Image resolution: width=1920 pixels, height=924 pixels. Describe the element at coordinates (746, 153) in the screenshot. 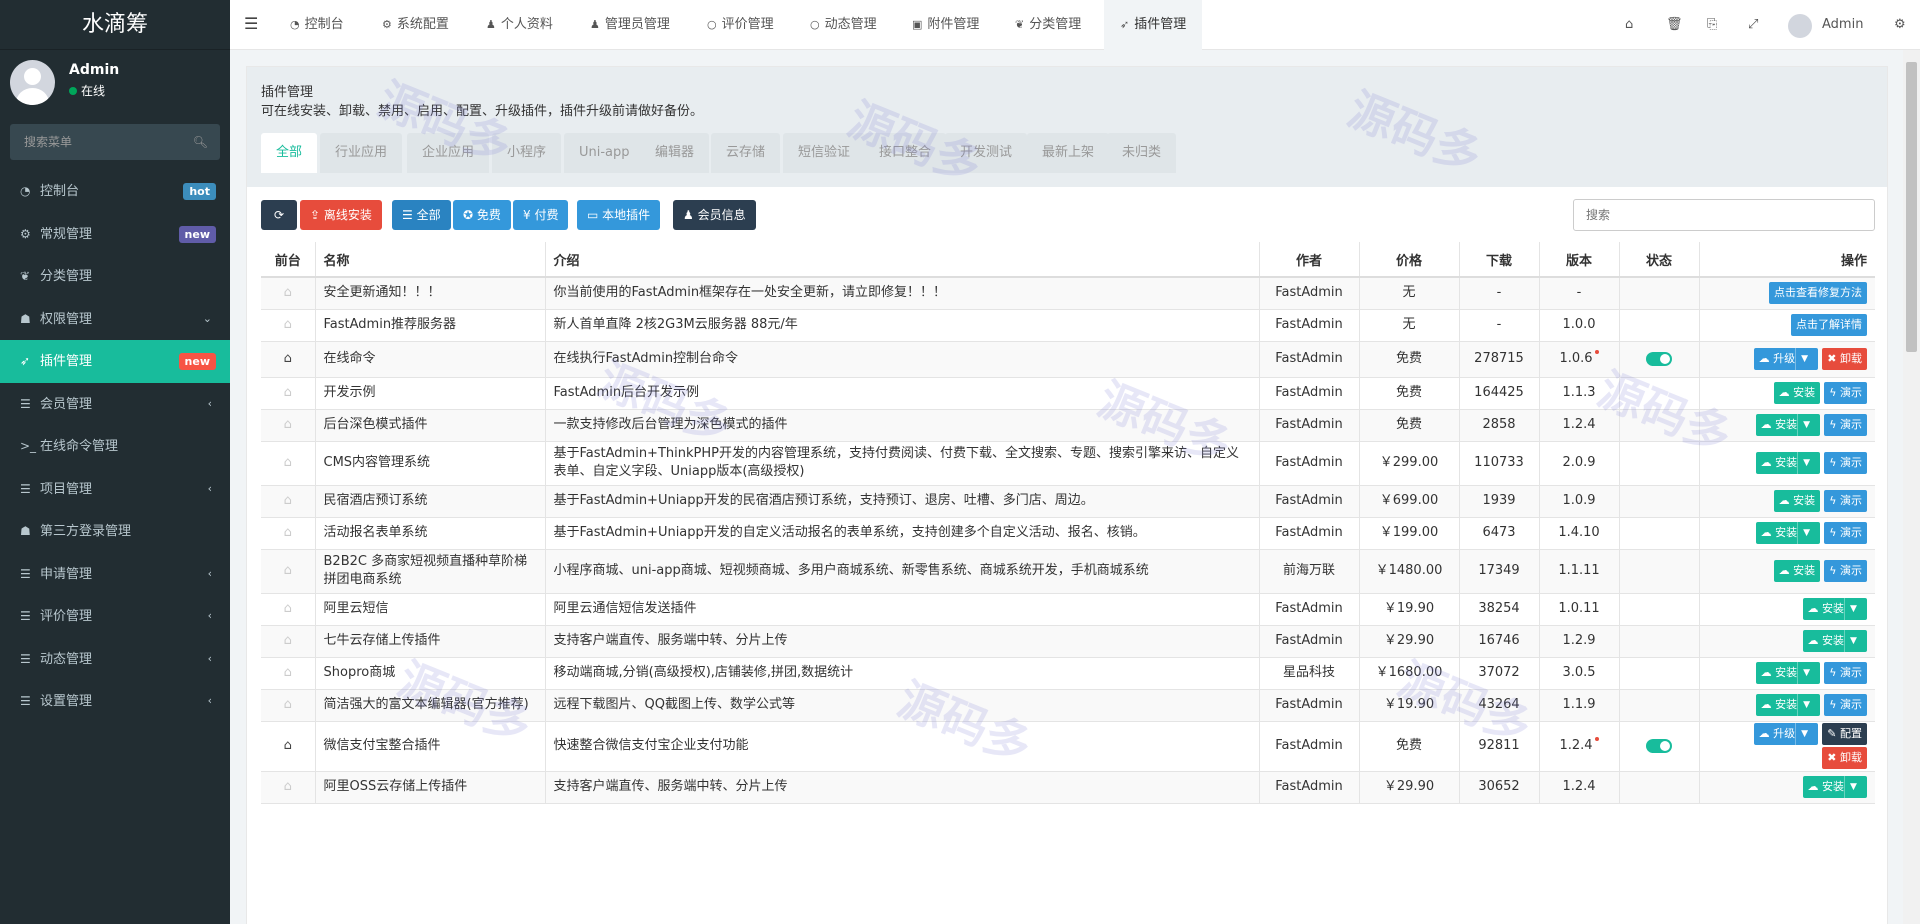

I see `category-tab-cloud-storage: 云存储` at that location.